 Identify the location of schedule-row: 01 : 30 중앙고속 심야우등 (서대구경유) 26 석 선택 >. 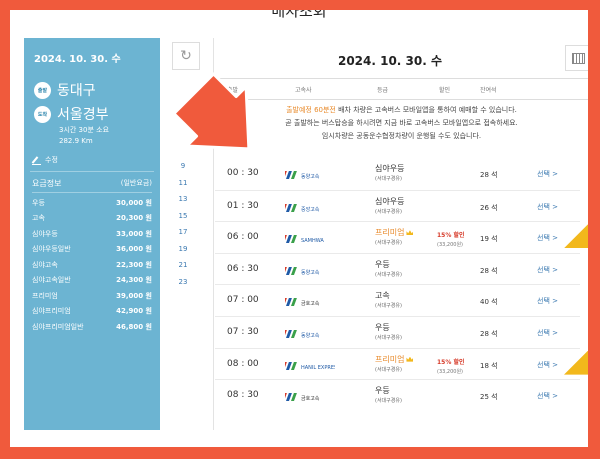
(397, 205).